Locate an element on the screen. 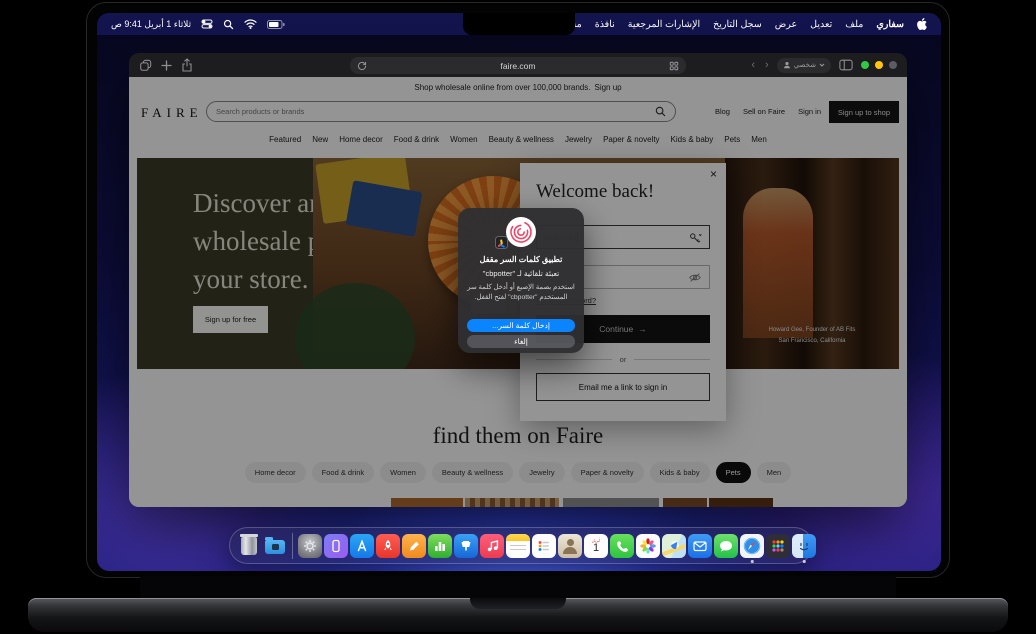  share-icon is located at coordinates (187, 65).